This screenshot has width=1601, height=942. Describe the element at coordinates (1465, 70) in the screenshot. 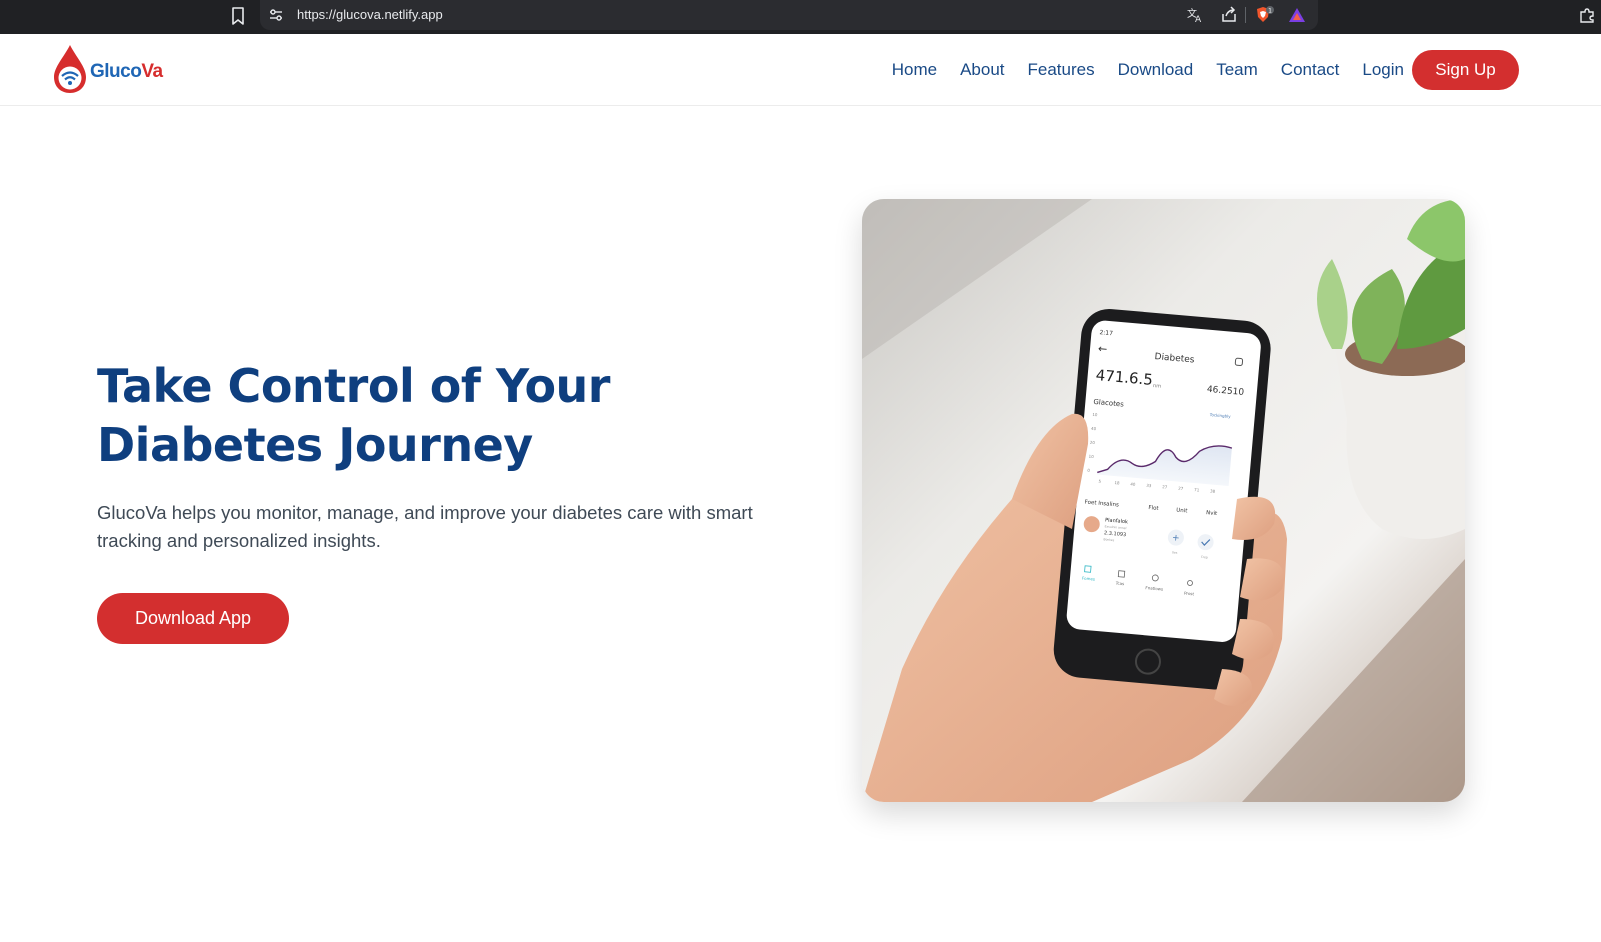

I see `signup-button: Sign Up` at that location.